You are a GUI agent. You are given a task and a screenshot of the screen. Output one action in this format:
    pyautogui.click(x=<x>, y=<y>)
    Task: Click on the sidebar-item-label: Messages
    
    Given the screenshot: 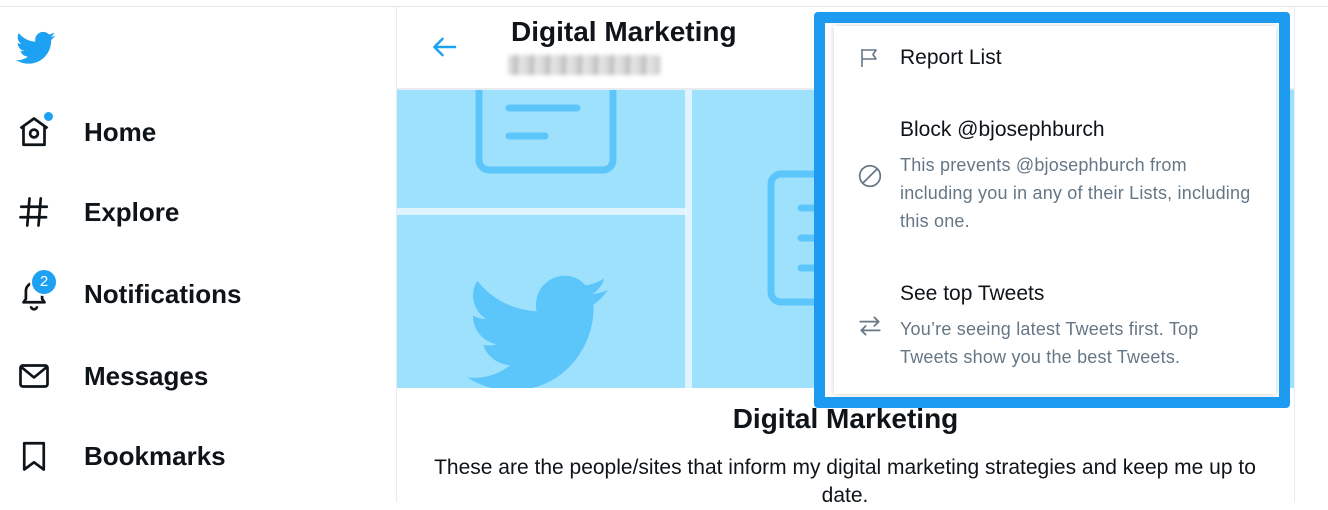 What is the action you would take?
    pyautogui.click(x=146, y=375)
    